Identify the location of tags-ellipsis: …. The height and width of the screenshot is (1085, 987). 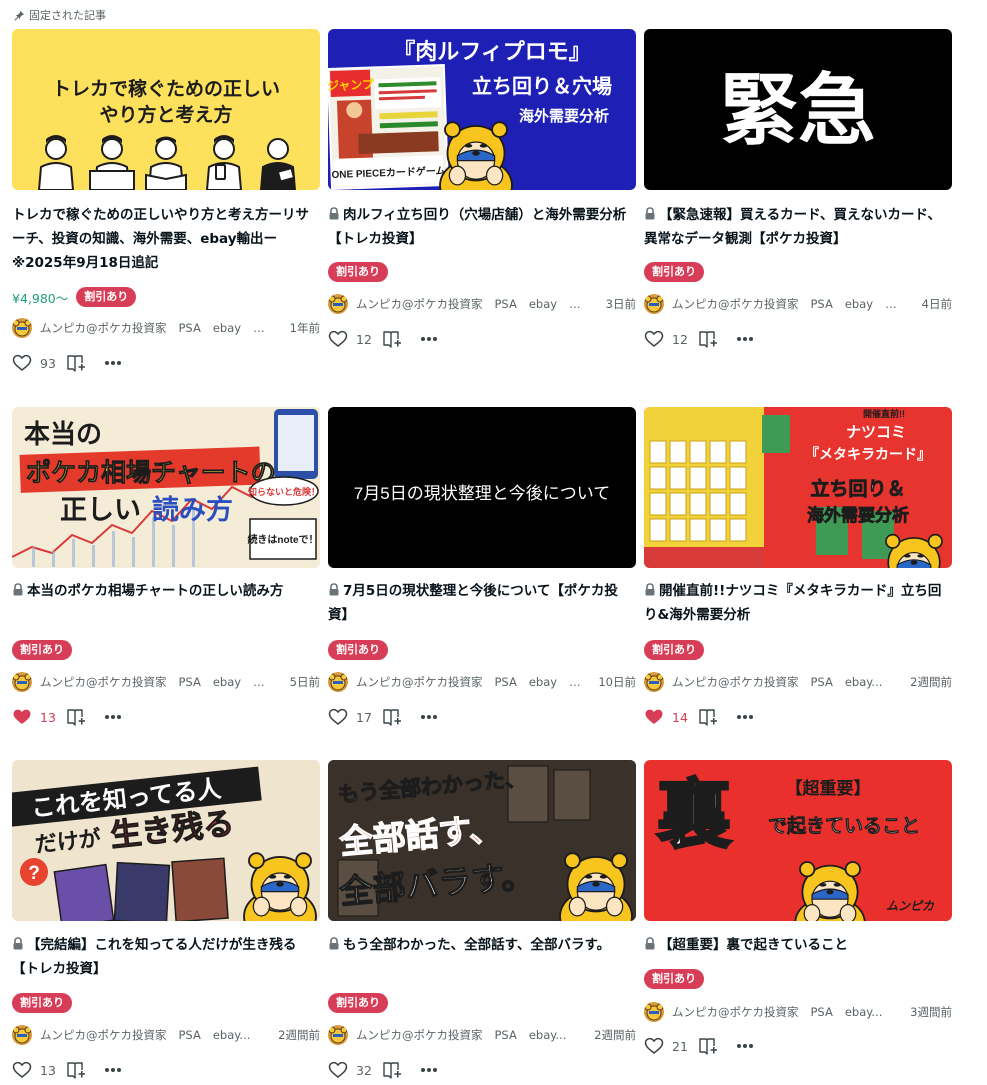
(575, 682).